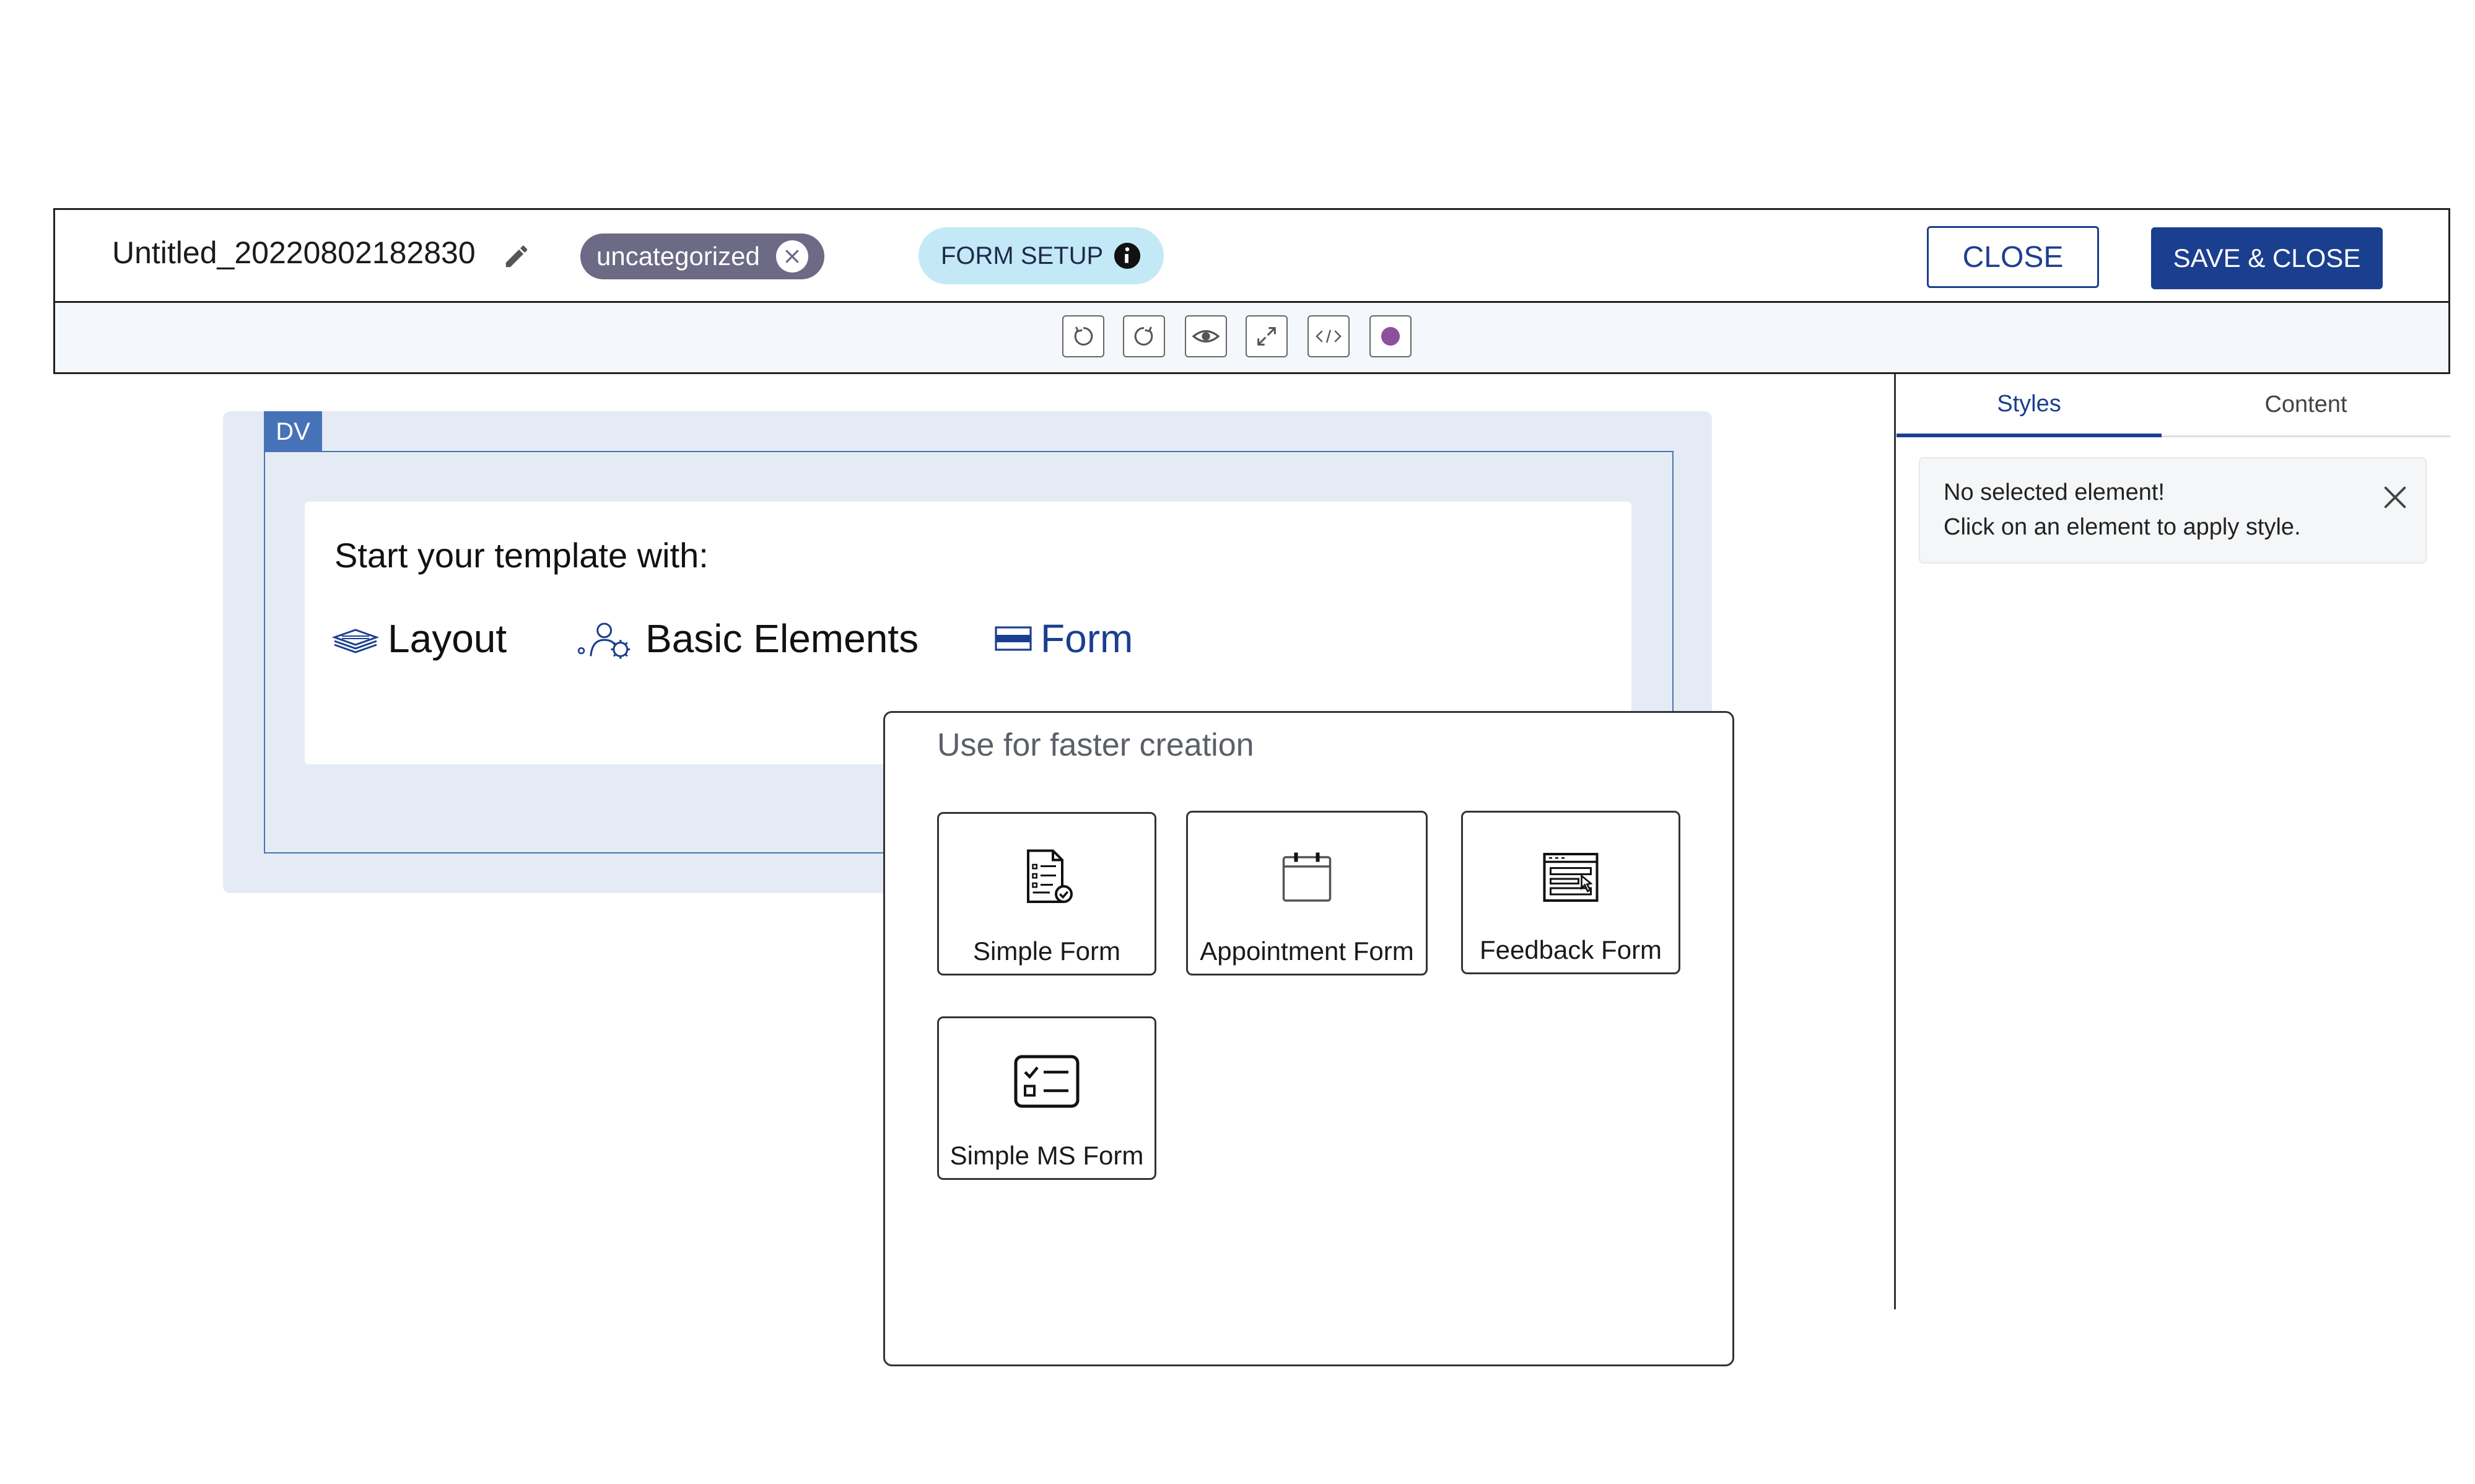 This screenshot has height=1484, width=2475. What do you see at coordinates (1307, 877) in the screenshot?
I see `calendar-icon` at bounding box center [1307, 877].